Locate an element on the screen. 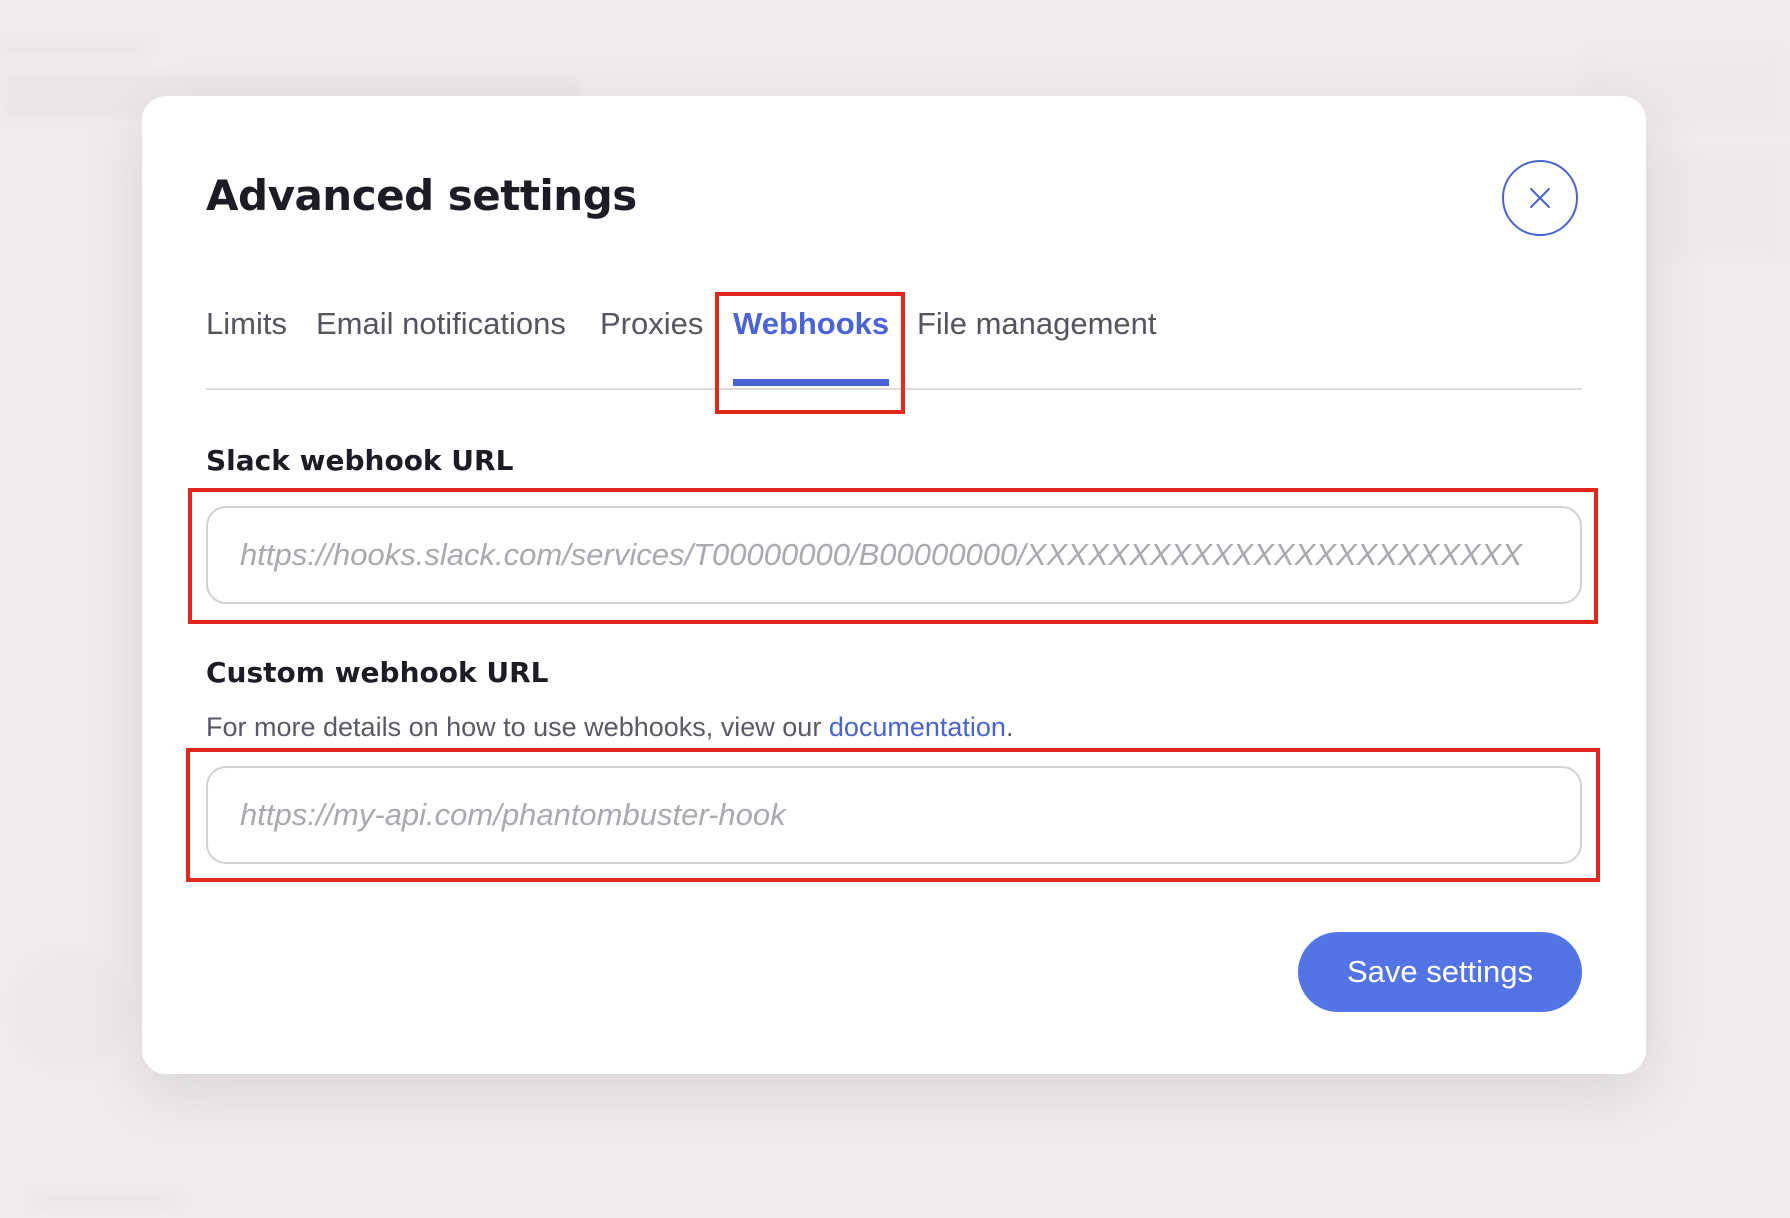  tab-webhooks: Webhooks is located at coordinates (811, 336).